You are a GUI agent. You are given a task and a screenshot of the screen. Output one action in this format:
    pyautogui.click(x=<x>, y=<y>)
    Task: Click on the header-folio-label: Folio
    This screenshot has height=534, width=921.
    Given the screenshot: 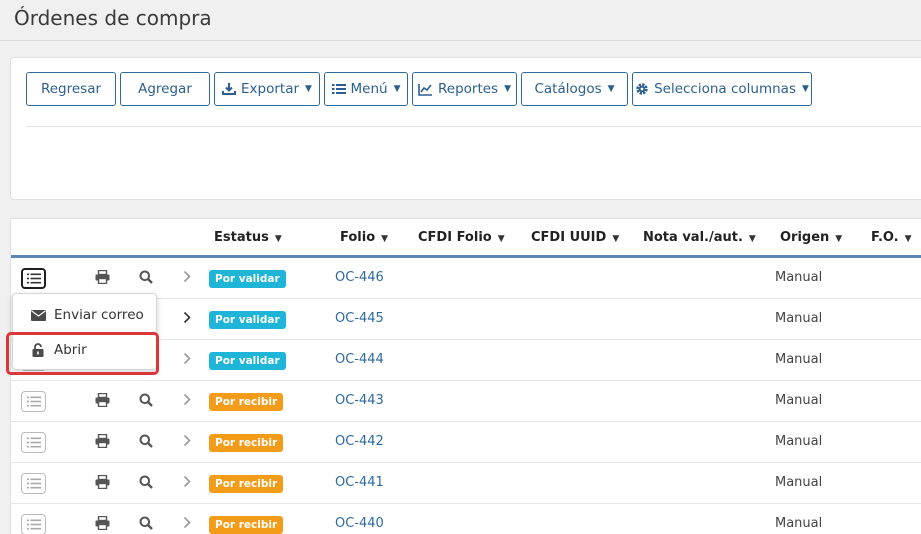 What is the action you would take?
    pyautogui.click(x=358, y=237)
    